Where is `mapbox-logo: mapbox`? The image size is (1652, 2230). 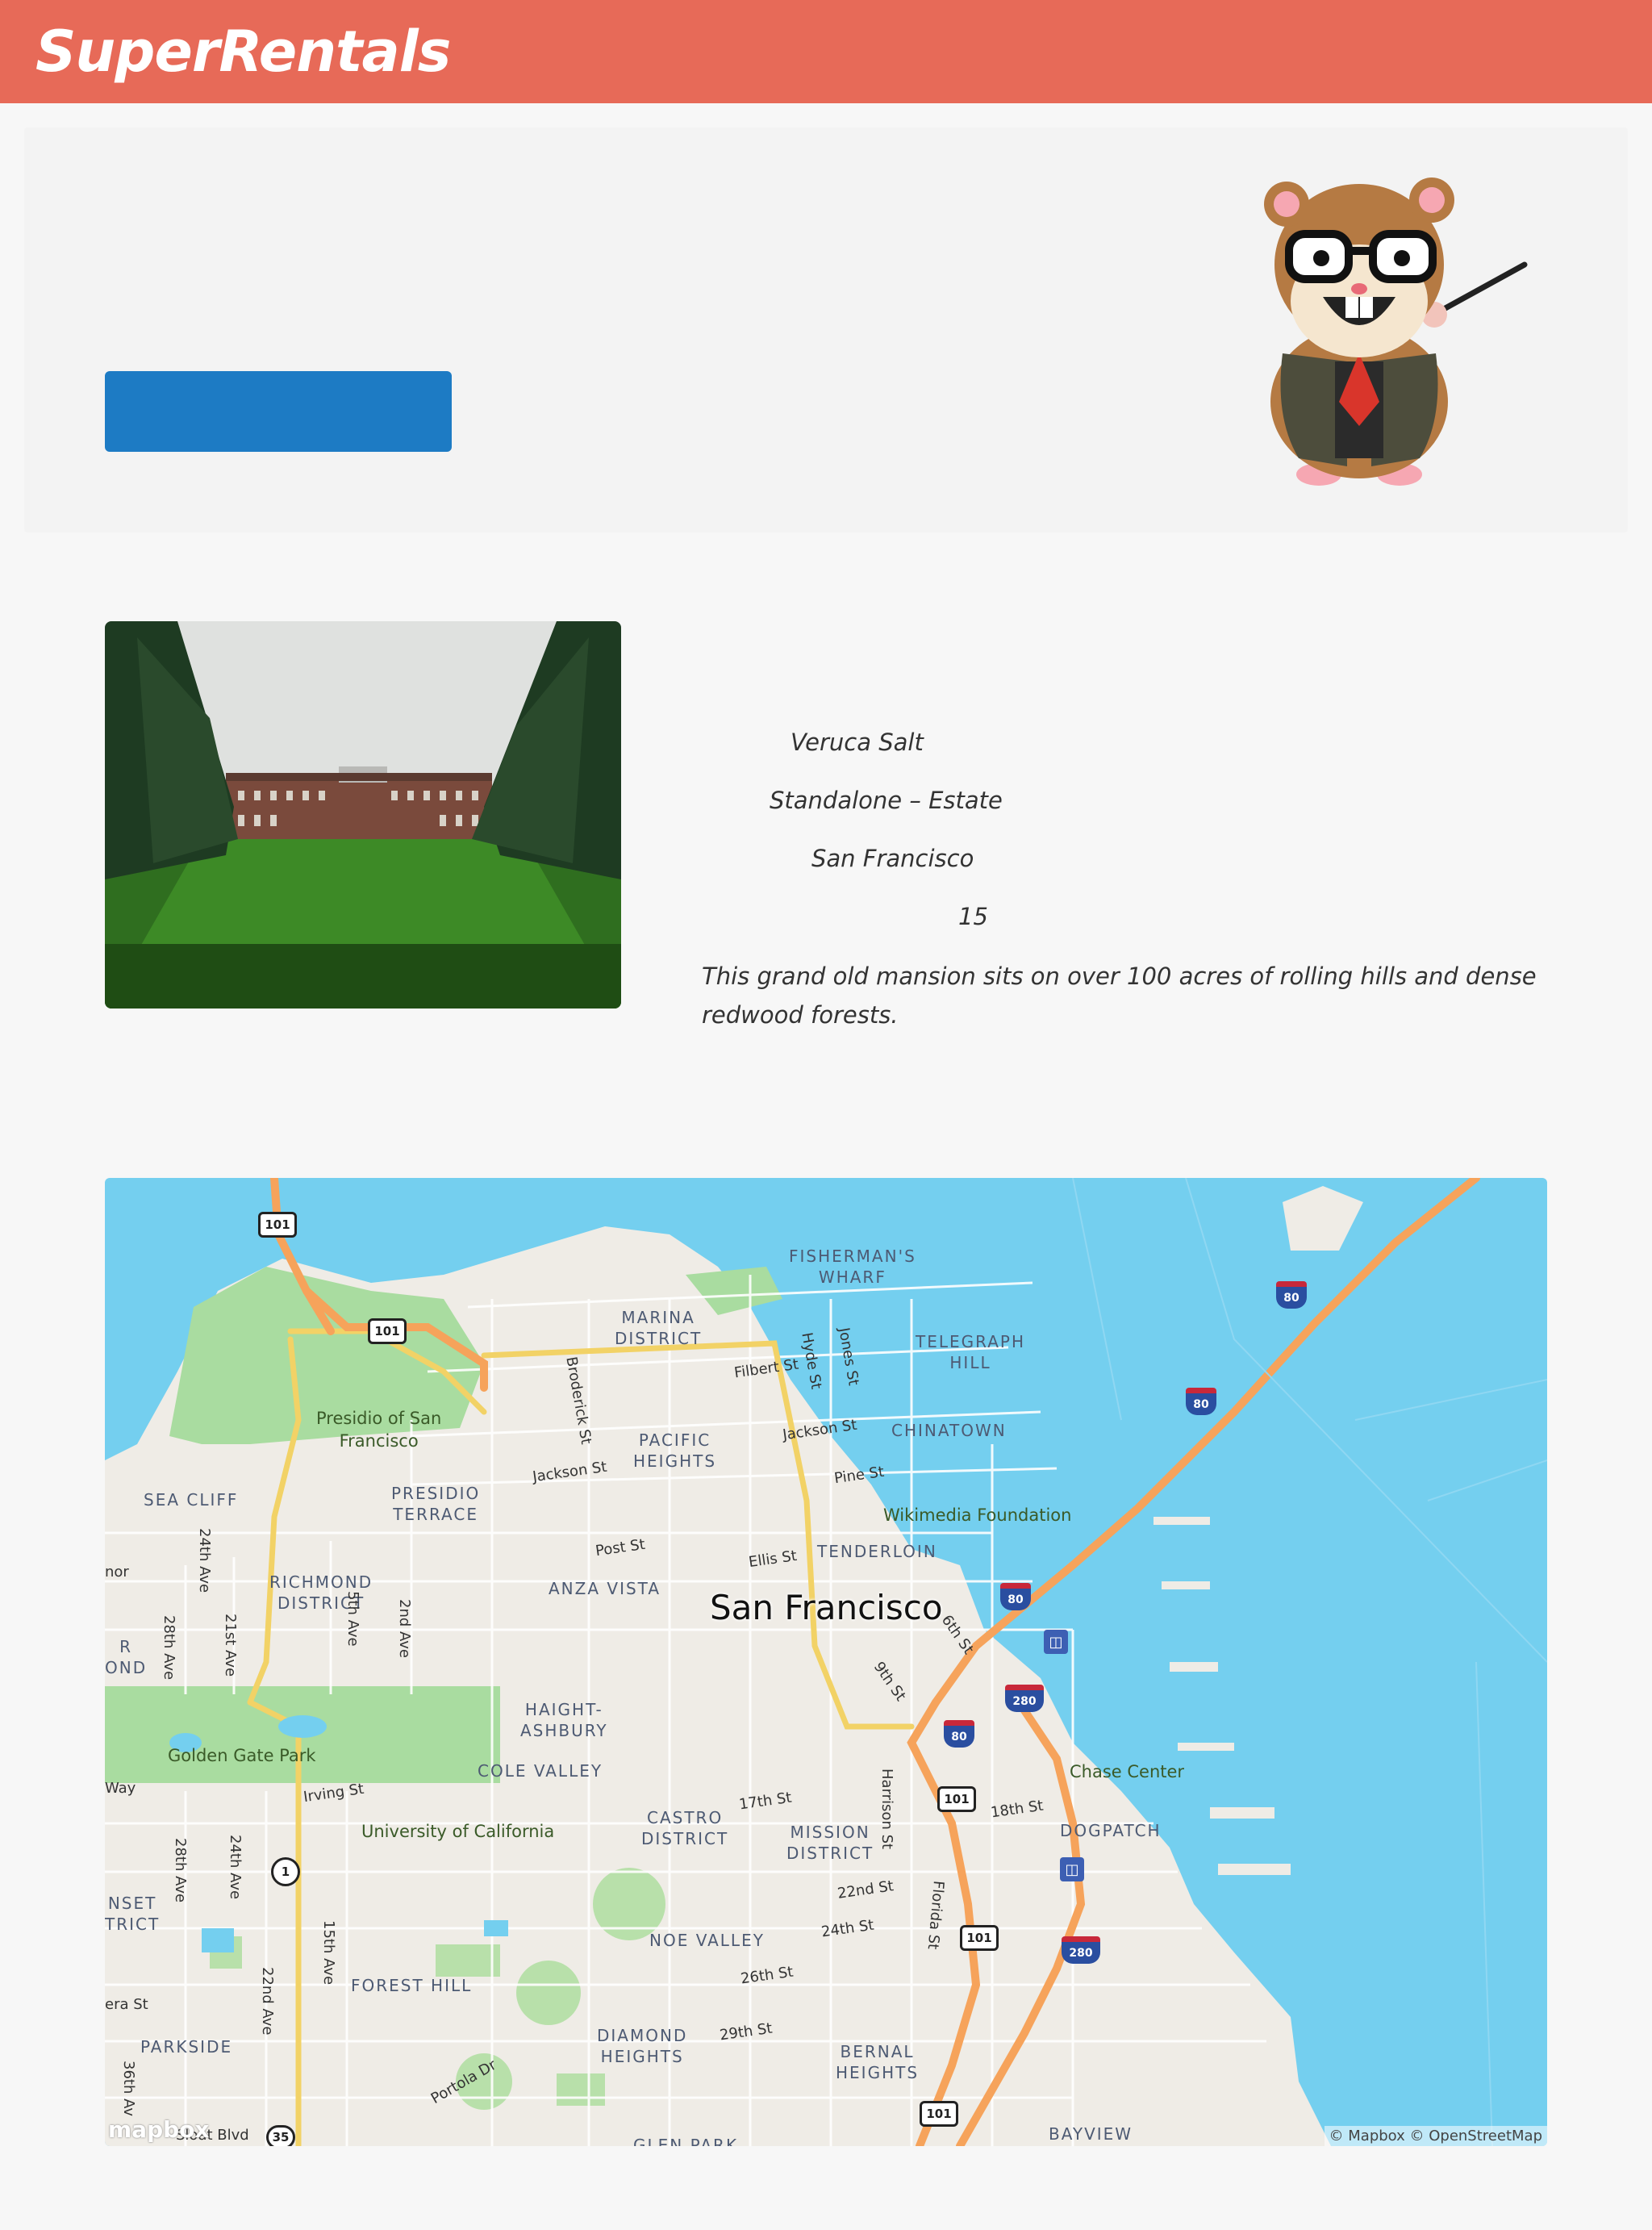
mapbox-logo: mapbox is located at coordinates (158, 2129).